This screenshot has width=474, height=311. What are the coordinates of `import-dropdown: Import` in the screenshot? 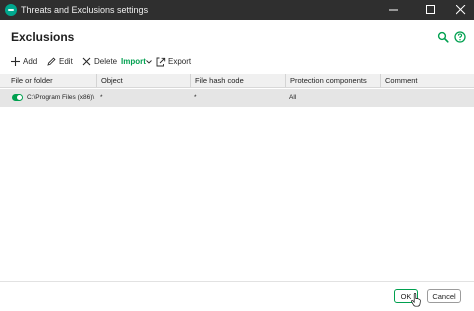 It's located at (136, 62).